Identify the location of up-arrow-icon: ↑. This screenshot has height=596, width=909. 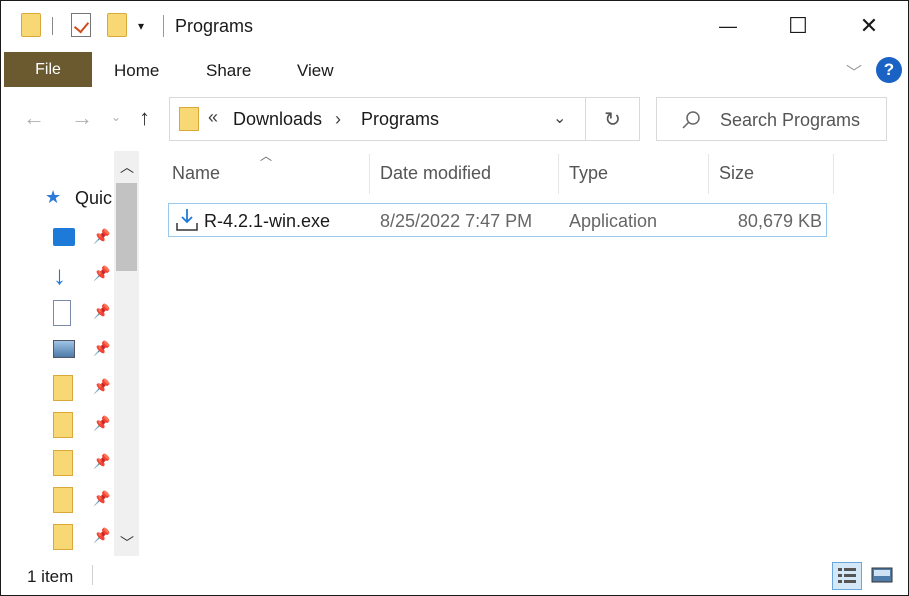
(144, 118).